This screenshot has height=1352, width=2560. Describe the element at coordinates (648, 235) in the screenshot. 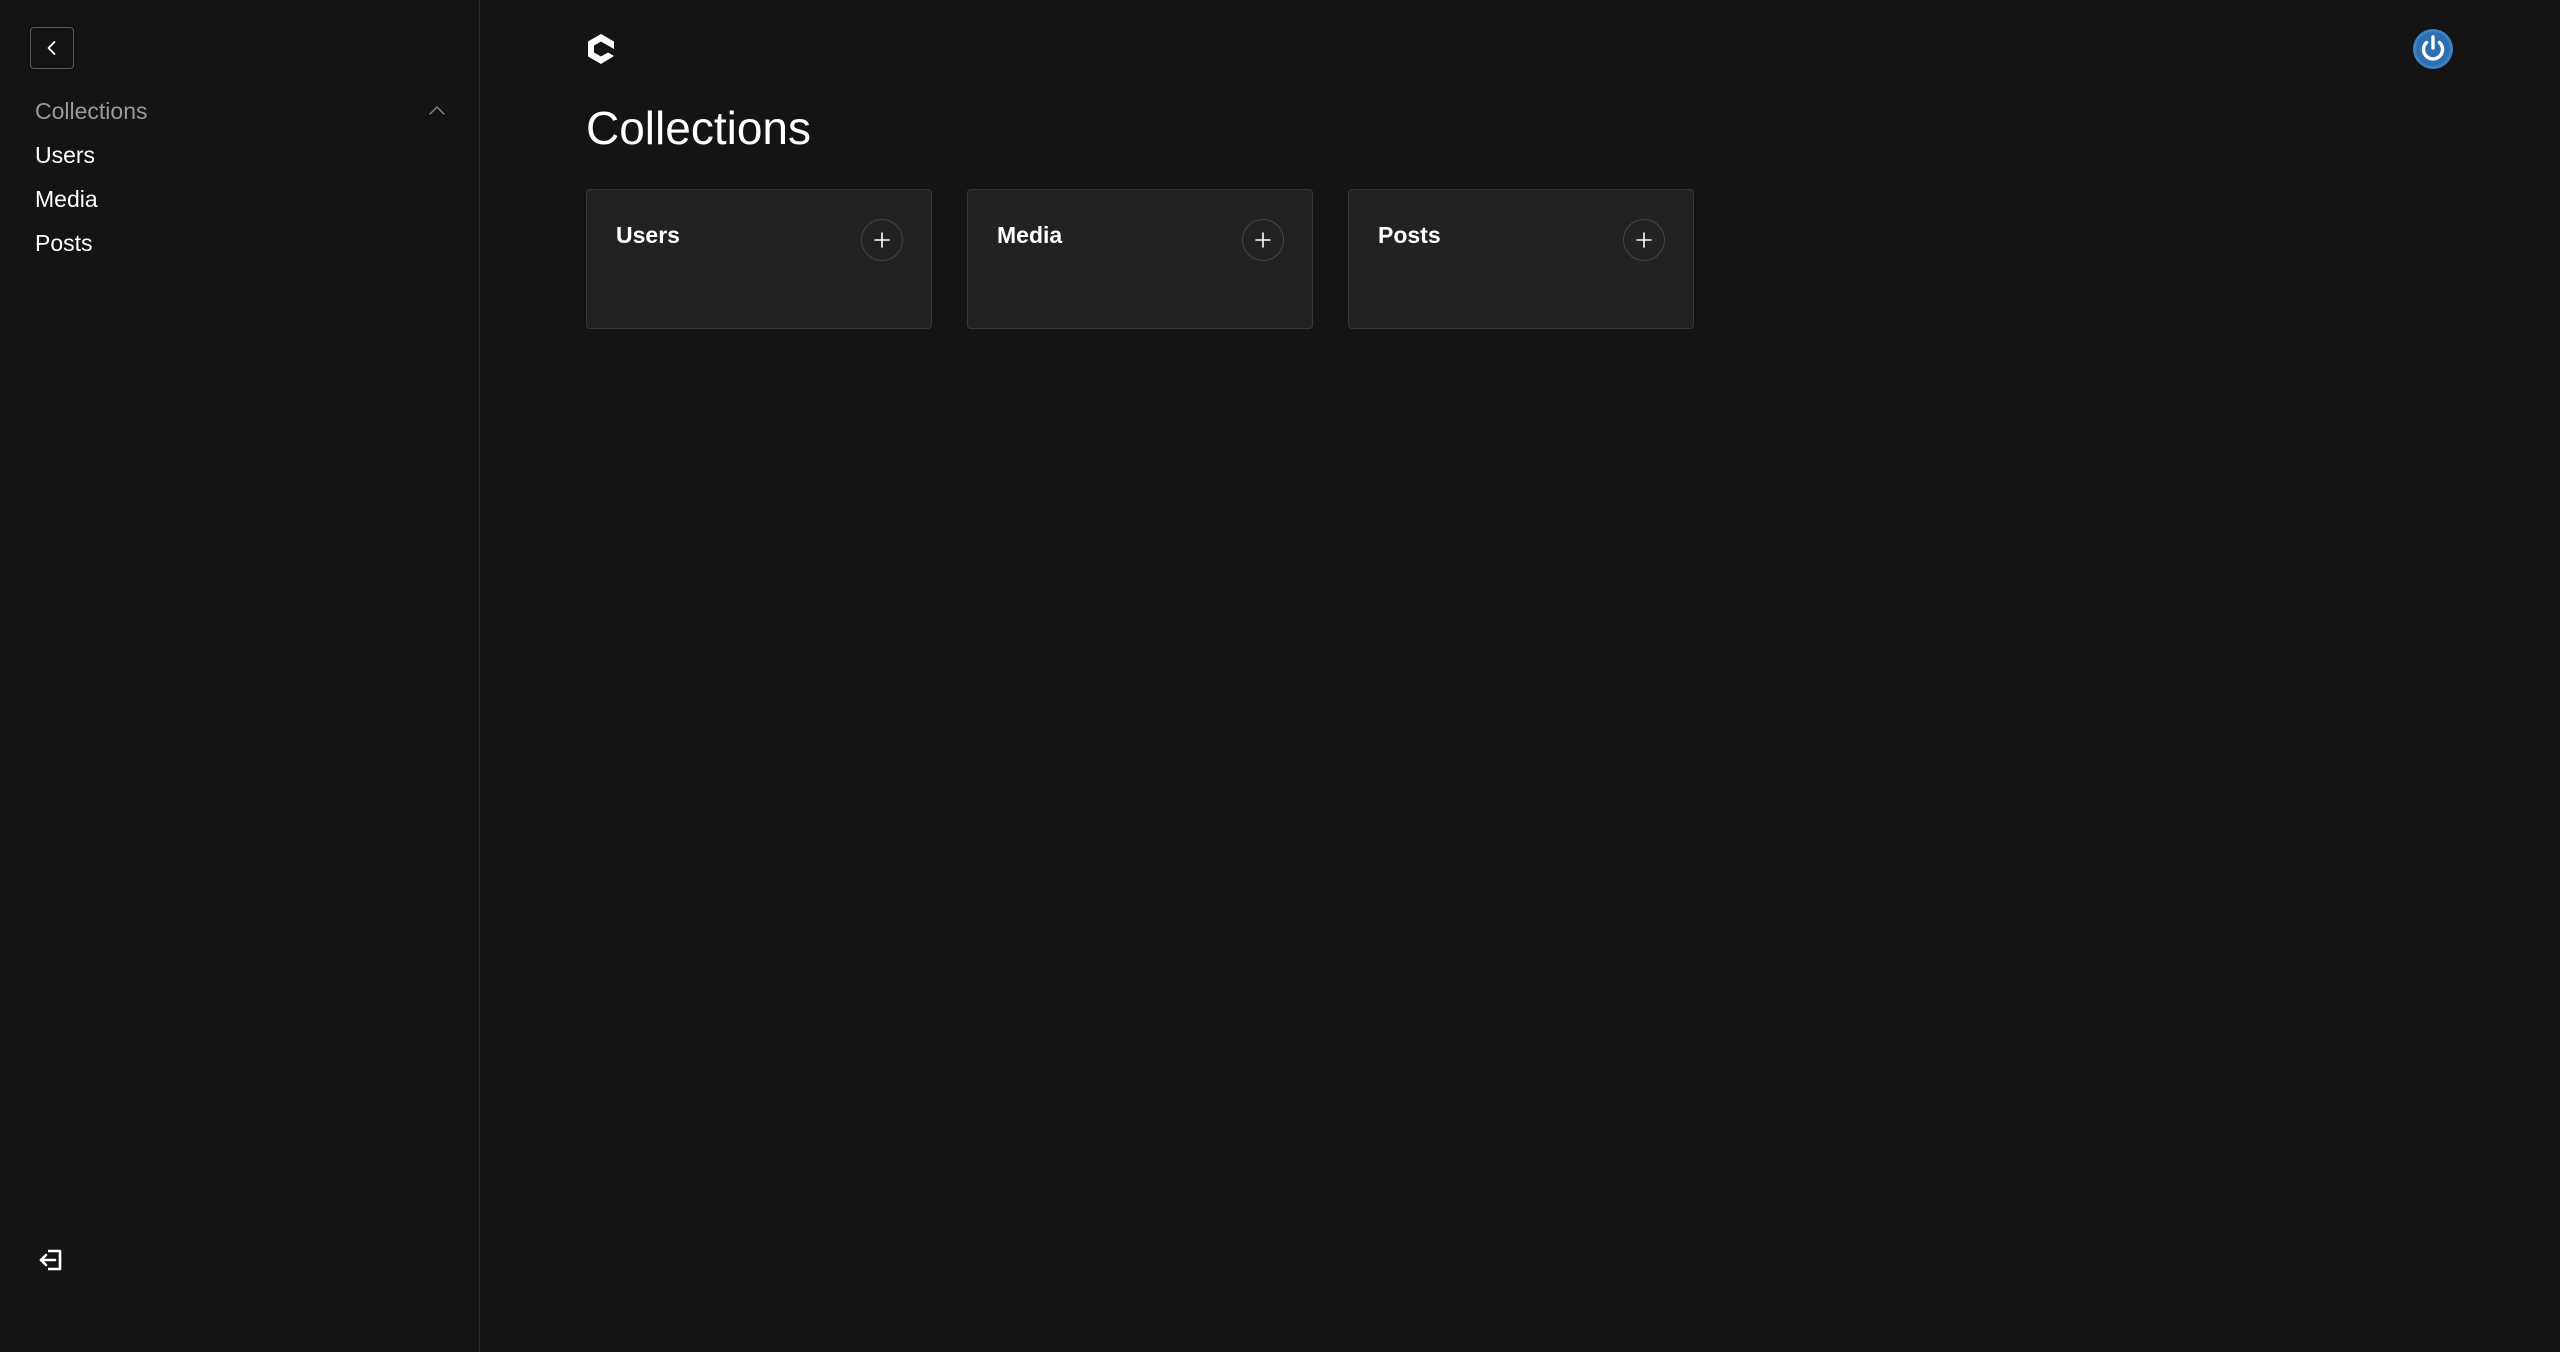

I see `card-title: Users` at that location.